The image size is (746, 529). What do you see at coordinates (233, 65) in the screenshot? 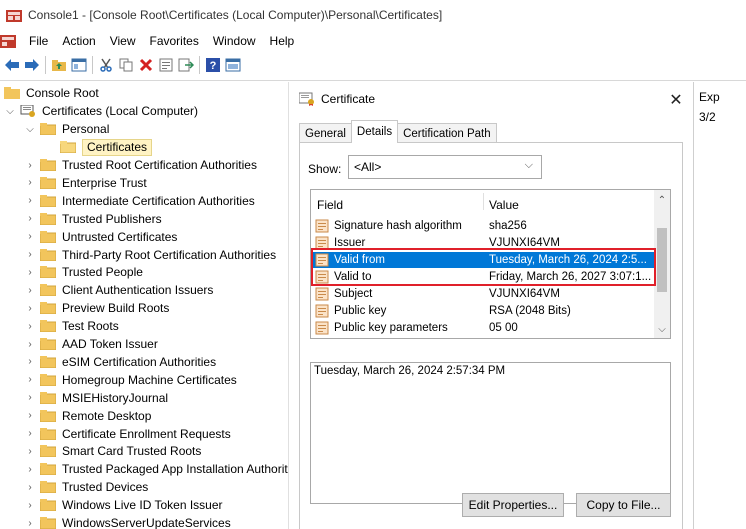
I see `view-icon` at bounding box center [233, 65].